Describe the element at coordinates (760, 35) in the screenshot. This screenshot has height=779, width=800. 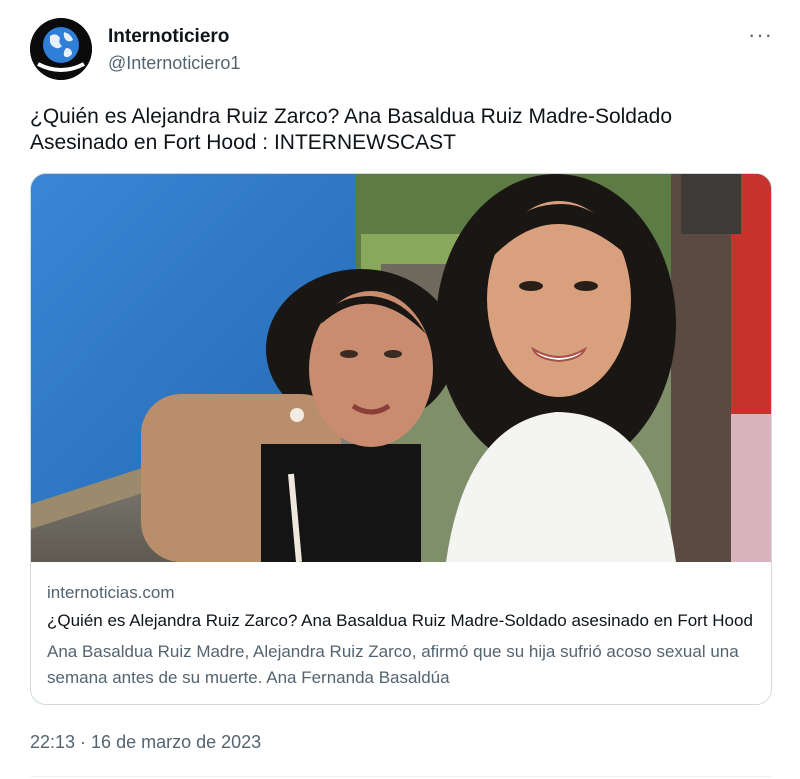
I see `more-options-icon: ···` at that location.